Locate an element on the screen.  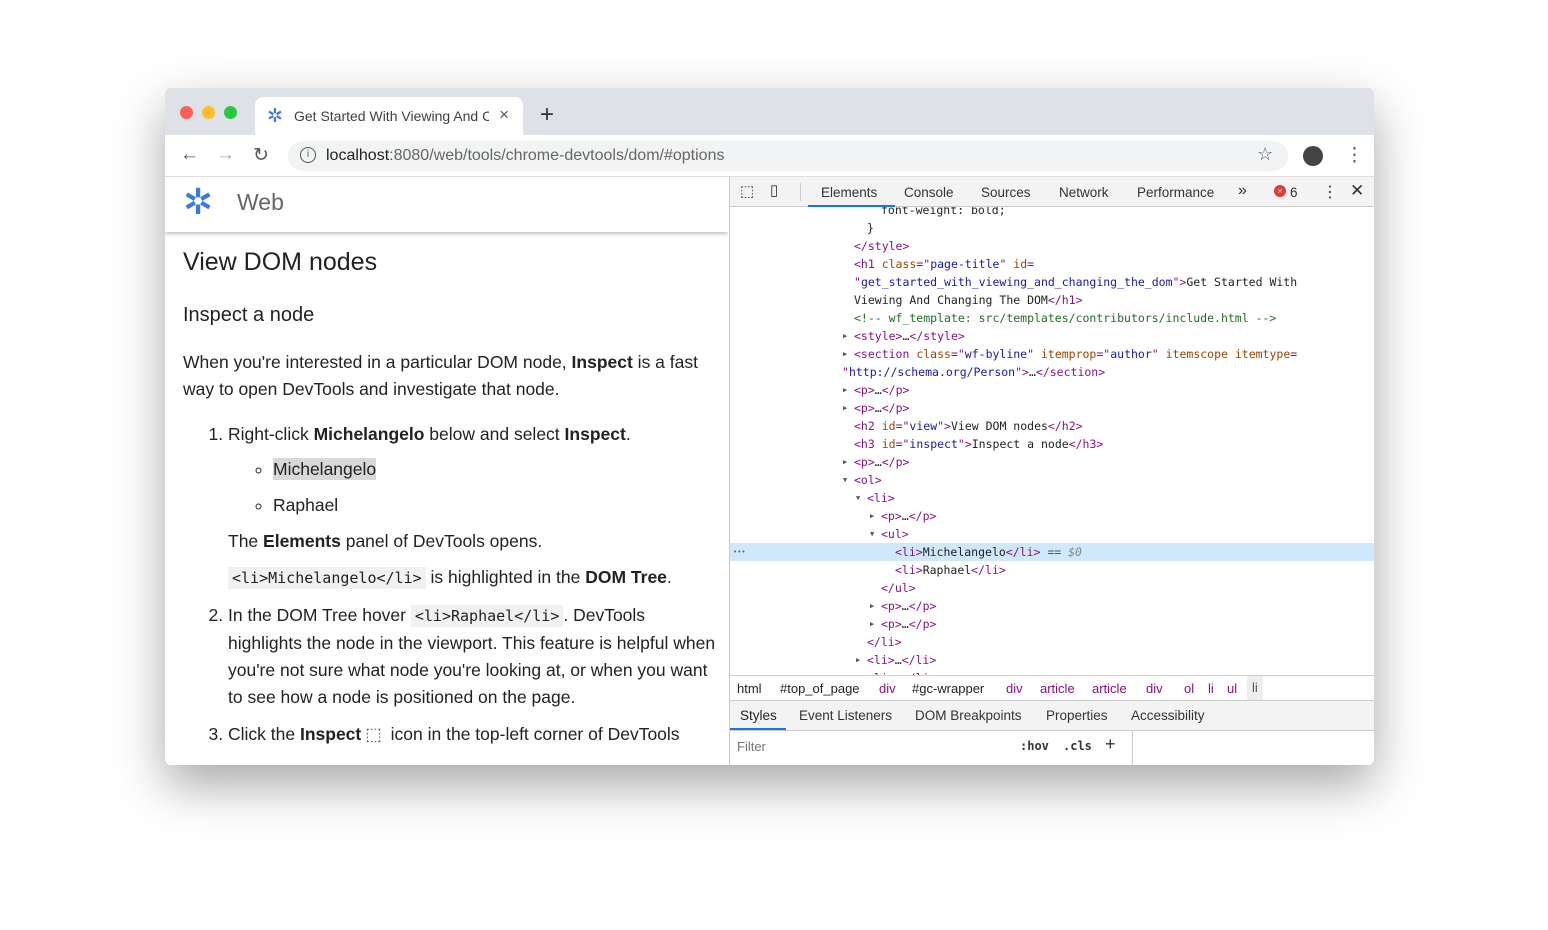
info-icon: i is located at coordinates (308, 155).